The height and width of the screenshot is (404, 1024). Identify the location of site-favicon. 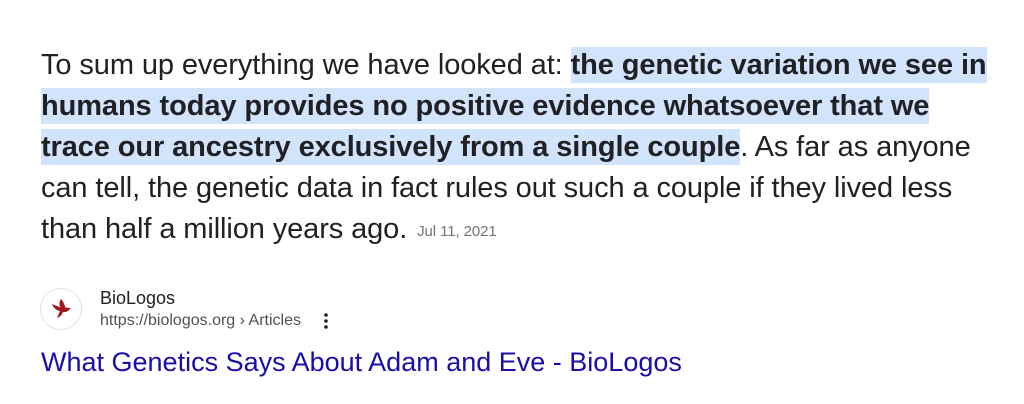
(61, 309).